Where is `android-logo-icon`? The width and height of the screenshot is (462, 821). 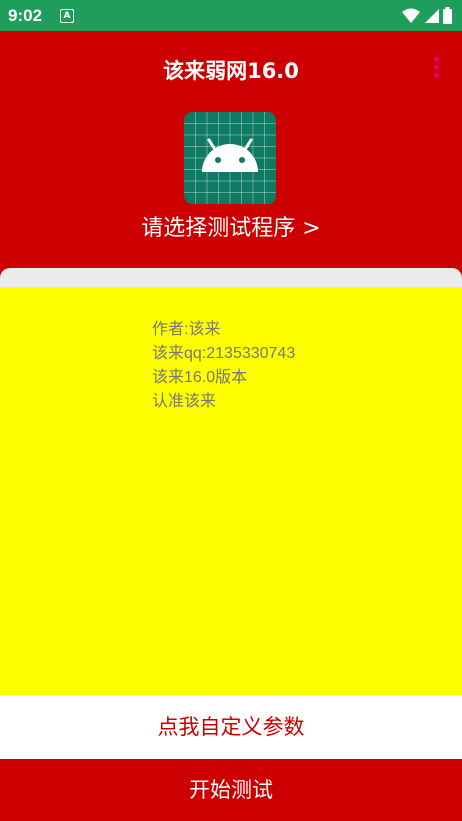
android-logo-icon is located at coordinates (230, 158).